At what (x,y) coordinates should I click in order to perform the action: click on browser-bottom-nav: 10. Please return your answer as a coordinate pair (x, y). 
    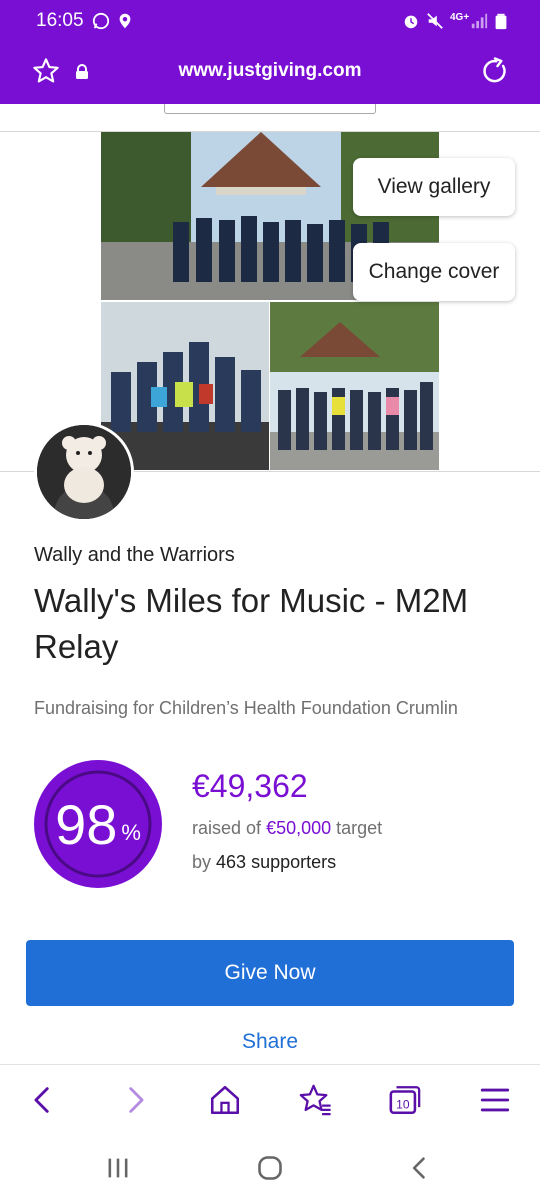
    Looking at the image, I should click on (270, 1099).